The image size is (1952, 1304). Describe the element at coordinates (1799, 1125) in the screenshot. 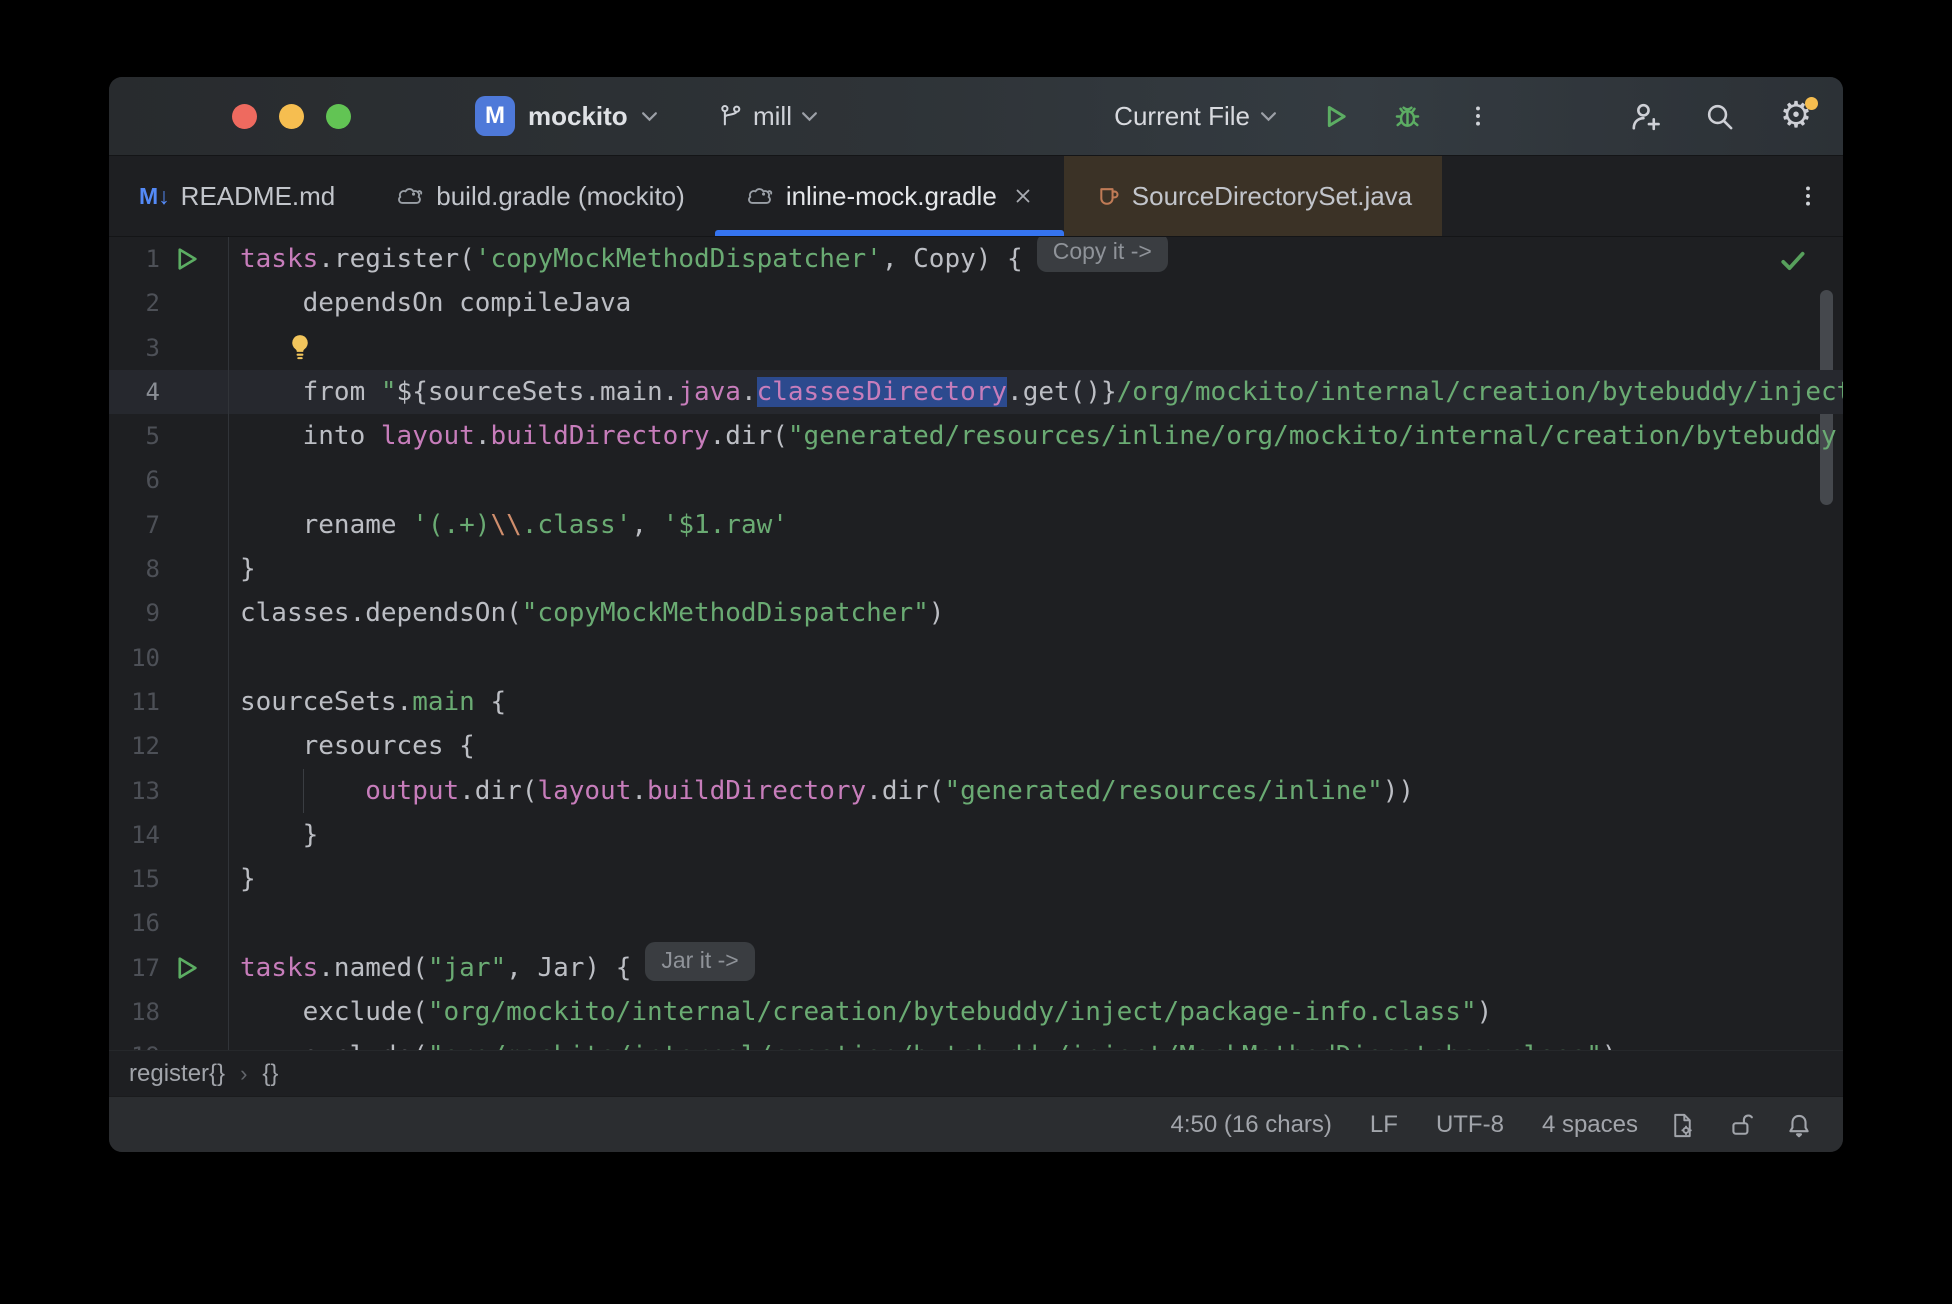

I see `bell-icon` at that location.